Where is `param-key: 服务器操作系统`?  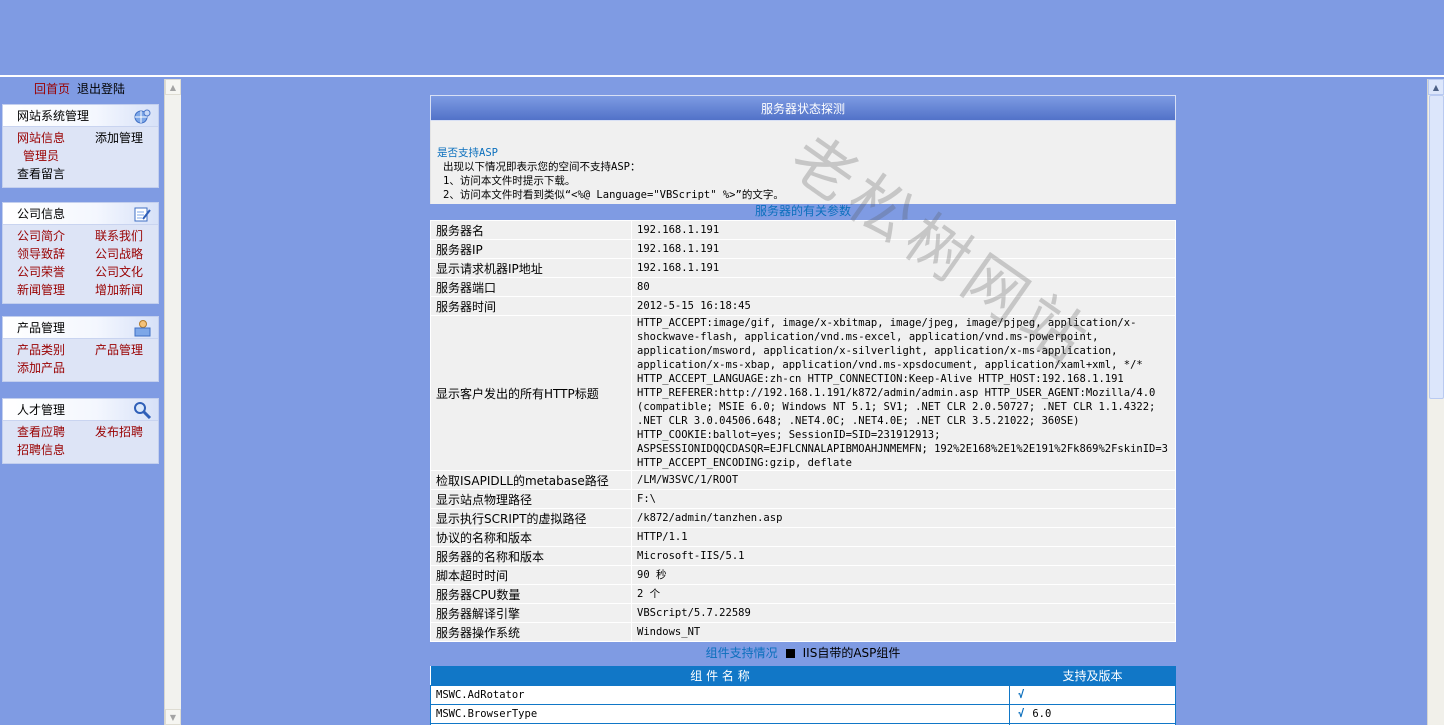 param-key: 服务器操作系统 is located at coordinates (531, 632).